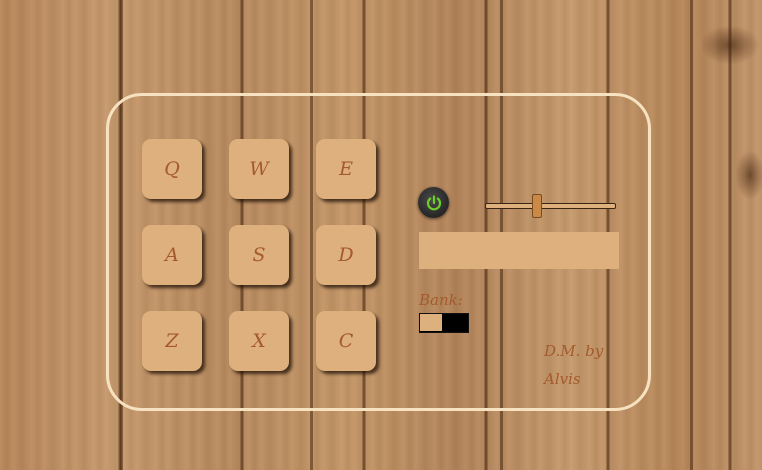 The image size is (762, 470). What do you see at coordinates (172, 169) in the screenshot?
I see `drum-pad-q: Q` at bounding box center [172, 169].